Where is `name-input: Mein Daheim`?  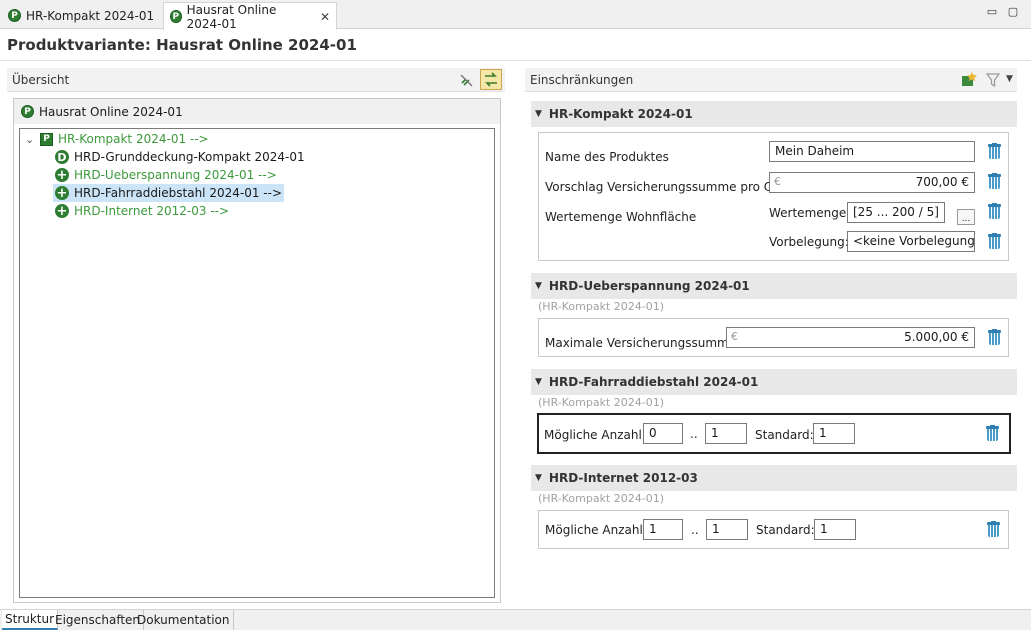 name-input: Mein Daheim is located at coordinates (872, 151).